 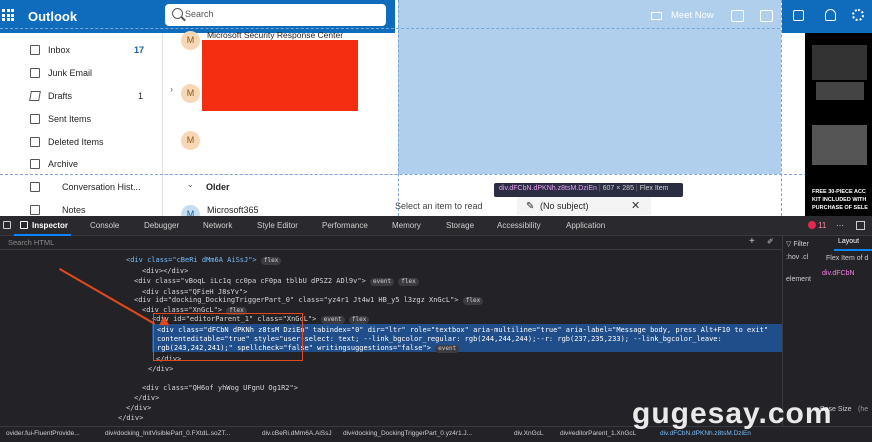 I want to click on ad-product-image, so click(x=840, y=91).